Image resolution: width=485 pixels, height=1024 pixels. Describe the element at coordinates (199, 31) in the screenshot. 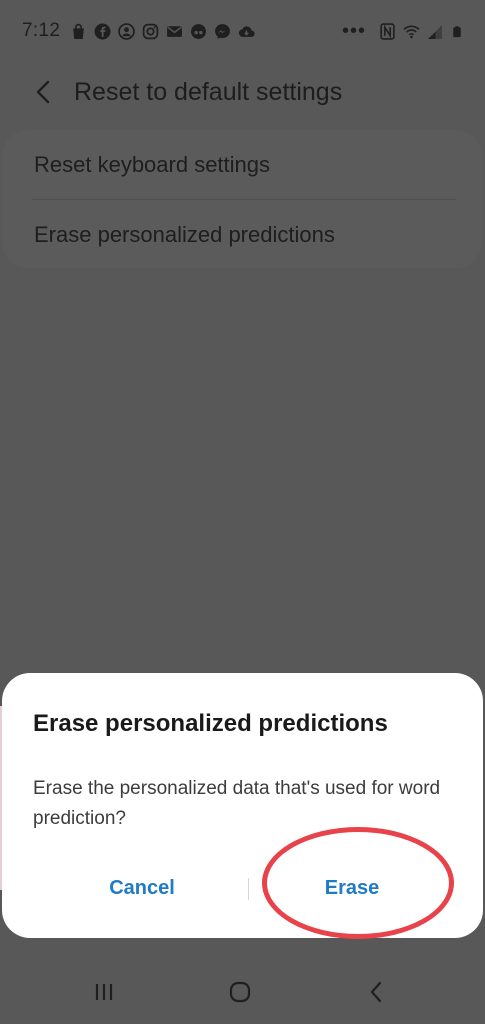

I see `app-icon` at that location.